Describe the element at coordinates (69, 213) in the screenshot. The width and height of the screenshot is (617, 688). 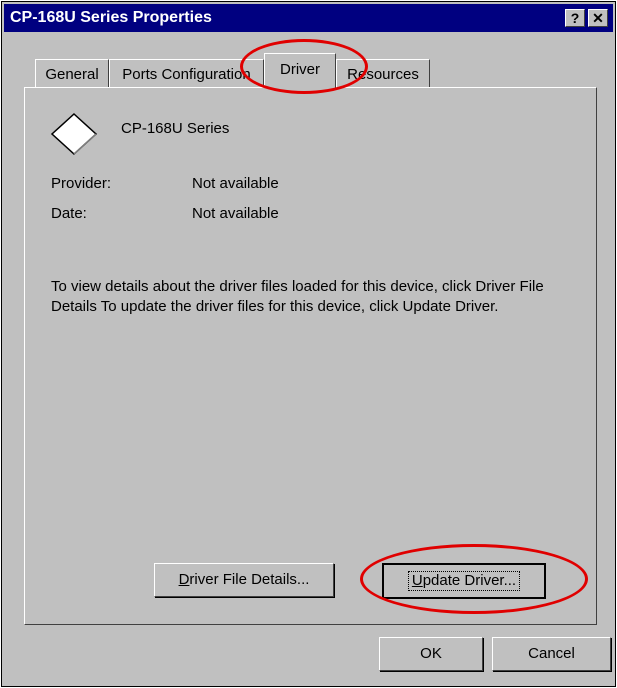
I see `date-label: Date:` at that location.